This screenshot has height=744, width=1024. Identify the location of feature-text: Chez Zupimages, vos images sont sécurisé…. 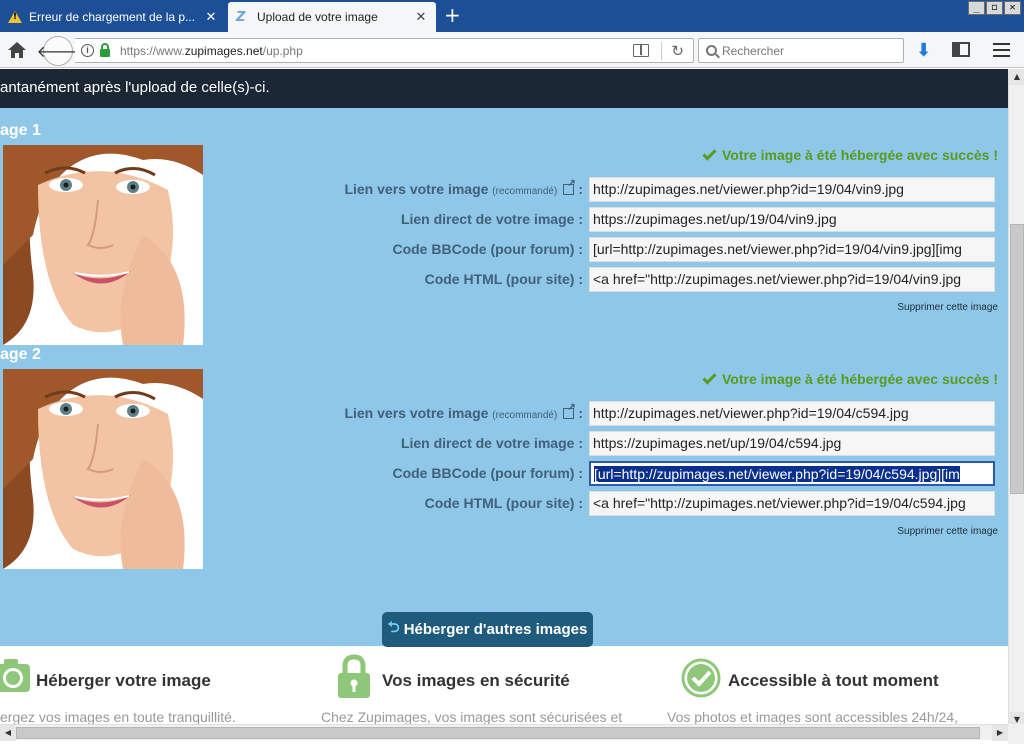
(472, 716).